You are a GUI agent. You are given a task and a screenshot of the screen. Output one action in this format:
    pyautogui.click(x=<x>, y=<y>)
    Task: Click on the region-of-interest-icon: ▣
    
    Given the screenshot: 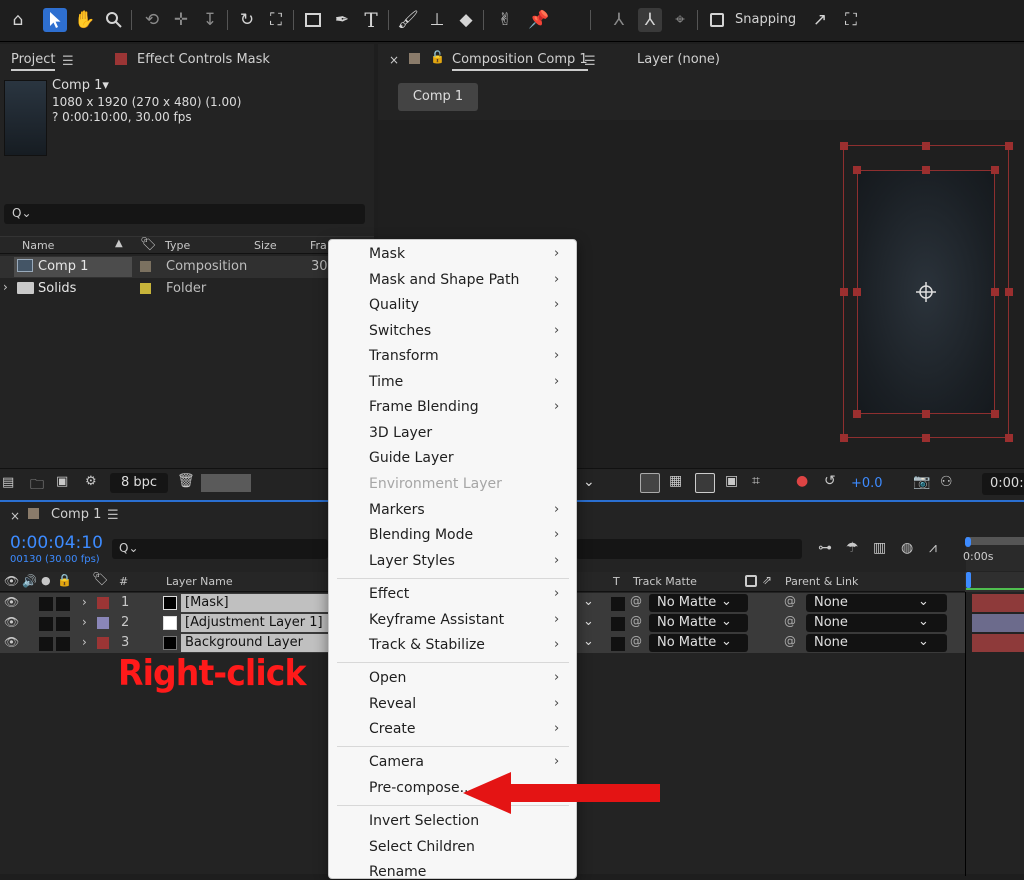 What is the action you would take?
    pyautogui.click(x=731, y=481)
    